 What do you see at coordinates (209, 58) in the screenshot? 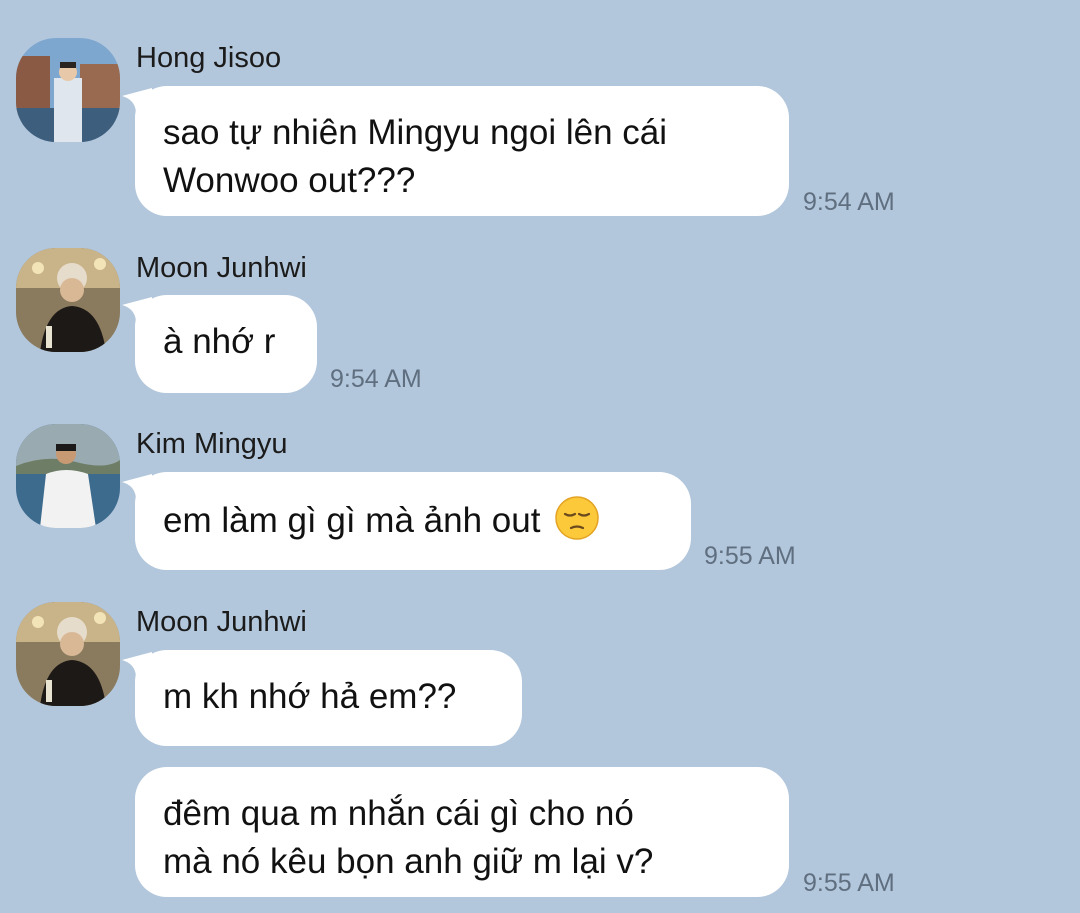
I see `sender-name: Hong Jisoo` at bounding box center [209, 58].